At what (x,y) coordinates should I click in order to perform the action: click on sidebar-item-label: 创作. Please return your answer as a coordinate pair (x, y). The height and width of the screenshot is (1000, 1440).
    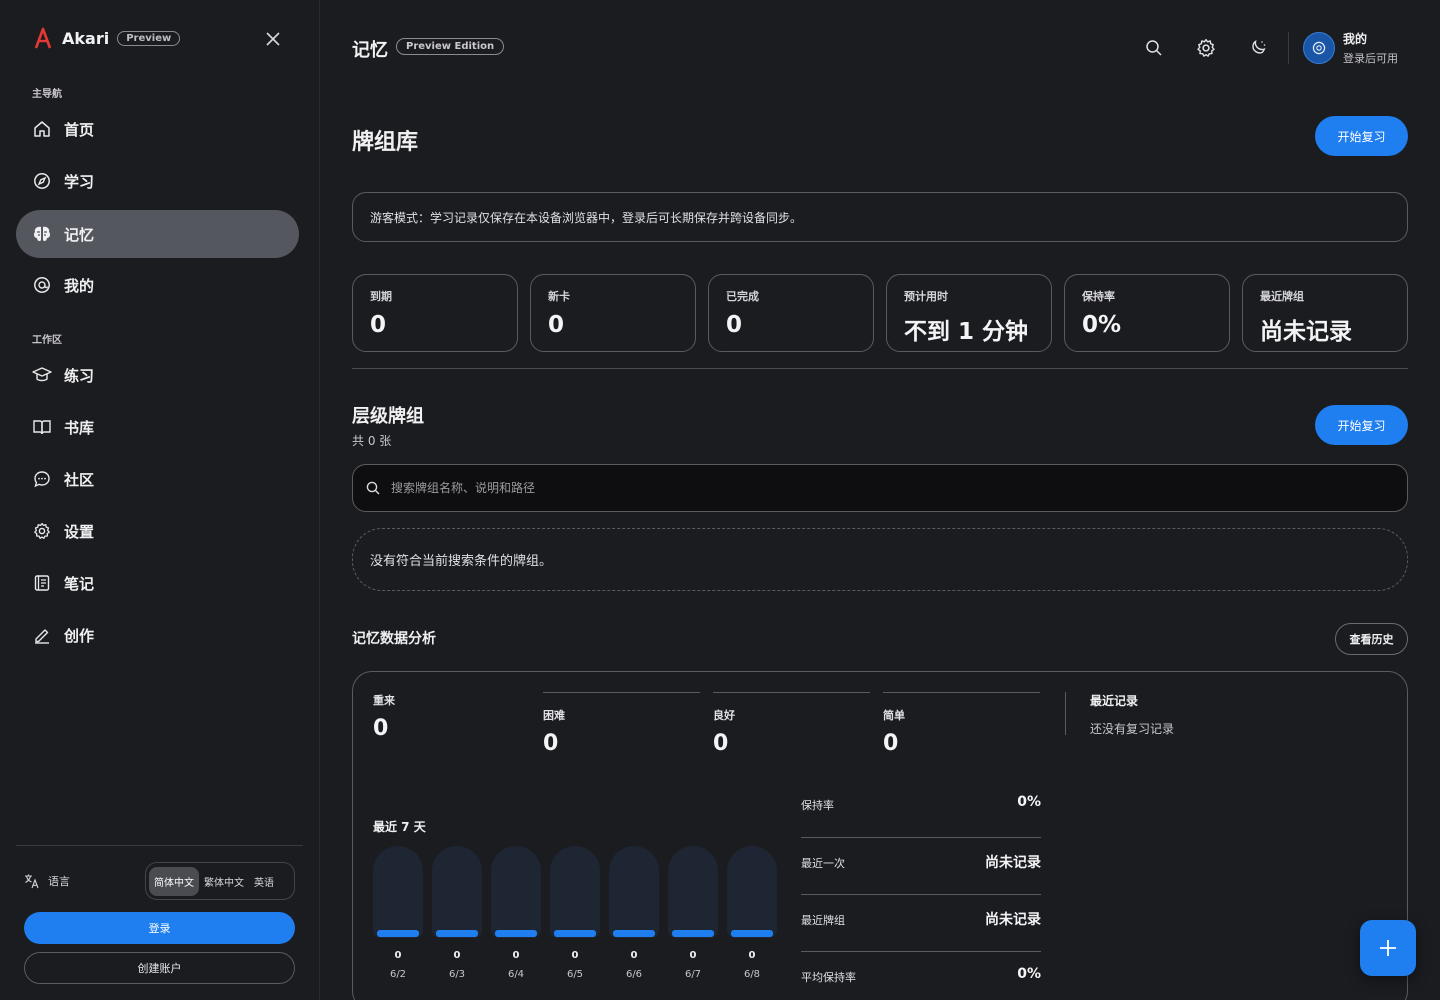
    Looking at the image, I should click on (79, 635).